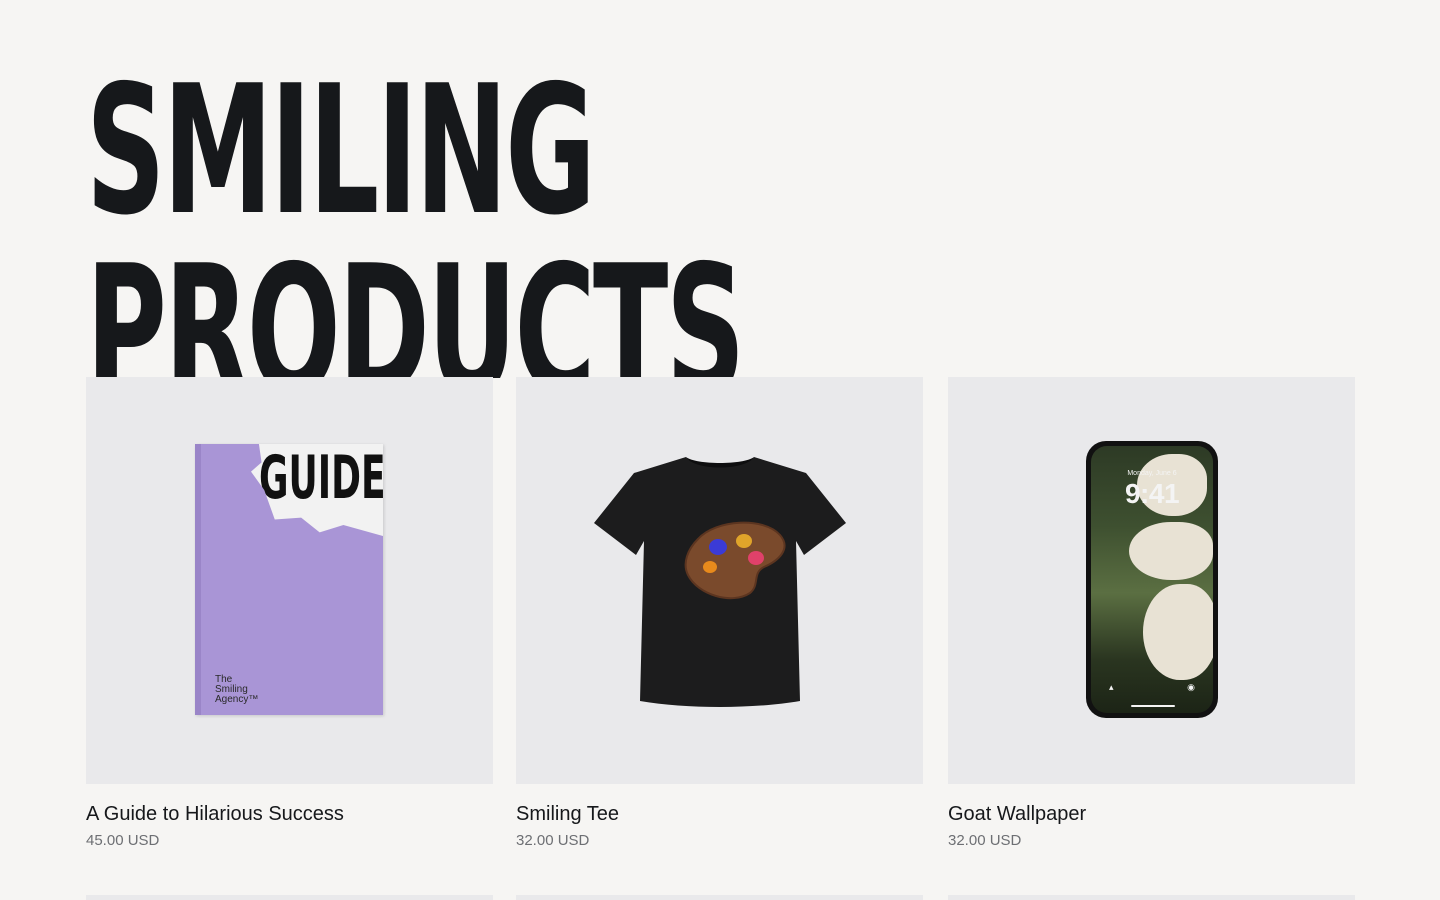 This screenshot has width=1440, height=900. Describe the element at coordinates (719, 814) in the screenshot. I see `product-title: Smiling Tee` at that location.